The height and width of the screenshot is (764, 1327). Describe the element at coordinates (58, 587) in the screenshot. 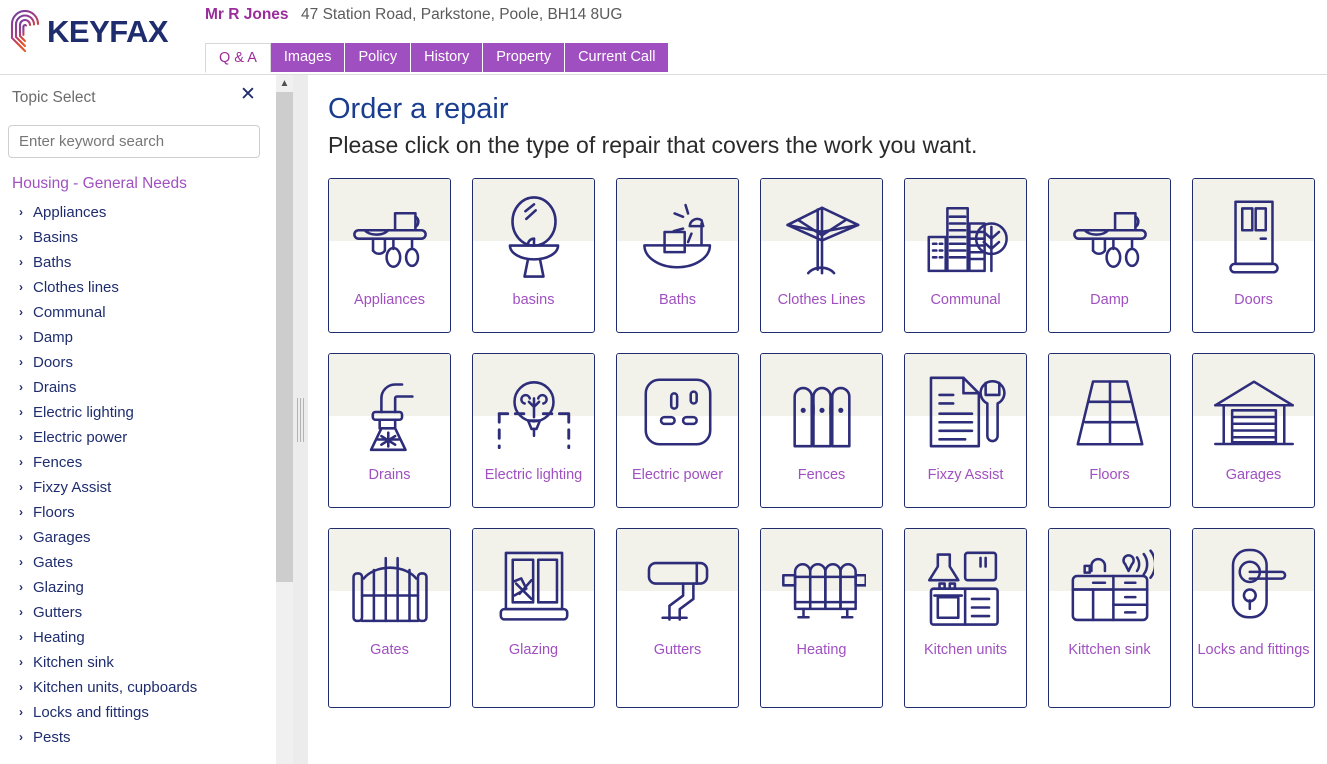

I see `sidebar-item-label: Glazing` at that location.